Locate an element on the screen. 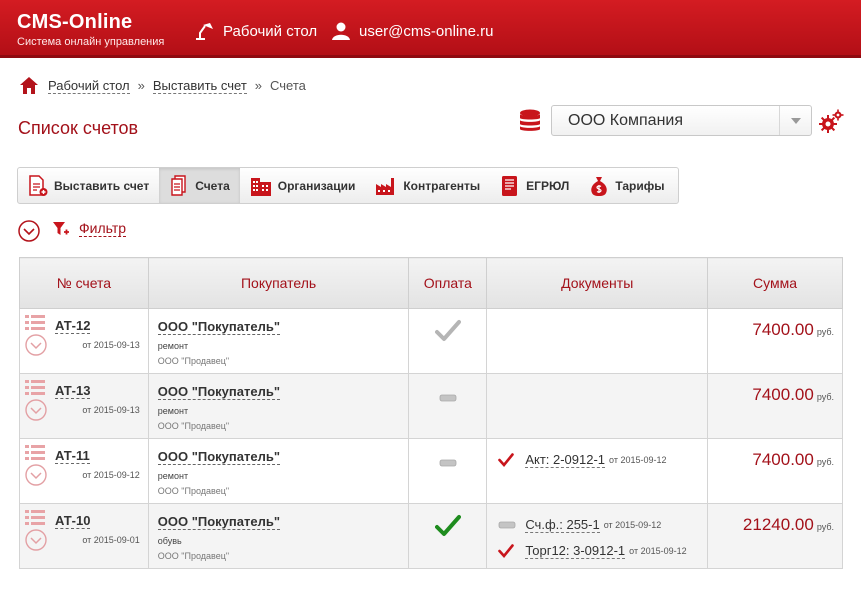 The width and height of the screenshot is (861, 596). invoice-date: от 2015-09-01 is located at coordinates (111, 540).